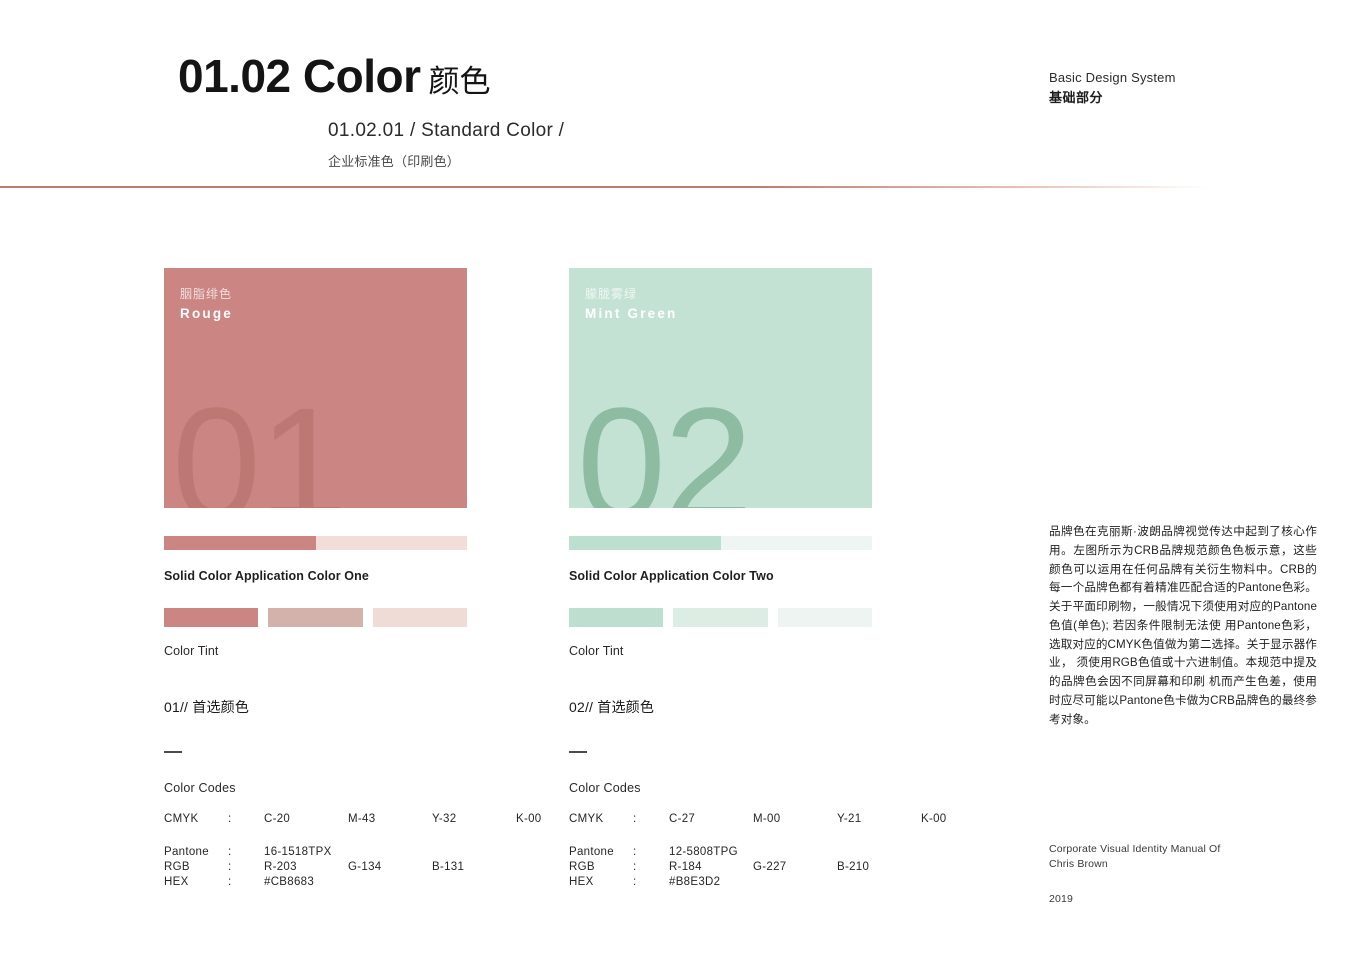  Describe the element at coordinates (671, 576) in the screenshot. I see `solid-application-caption: Solid Color Application Color Two` at that location.